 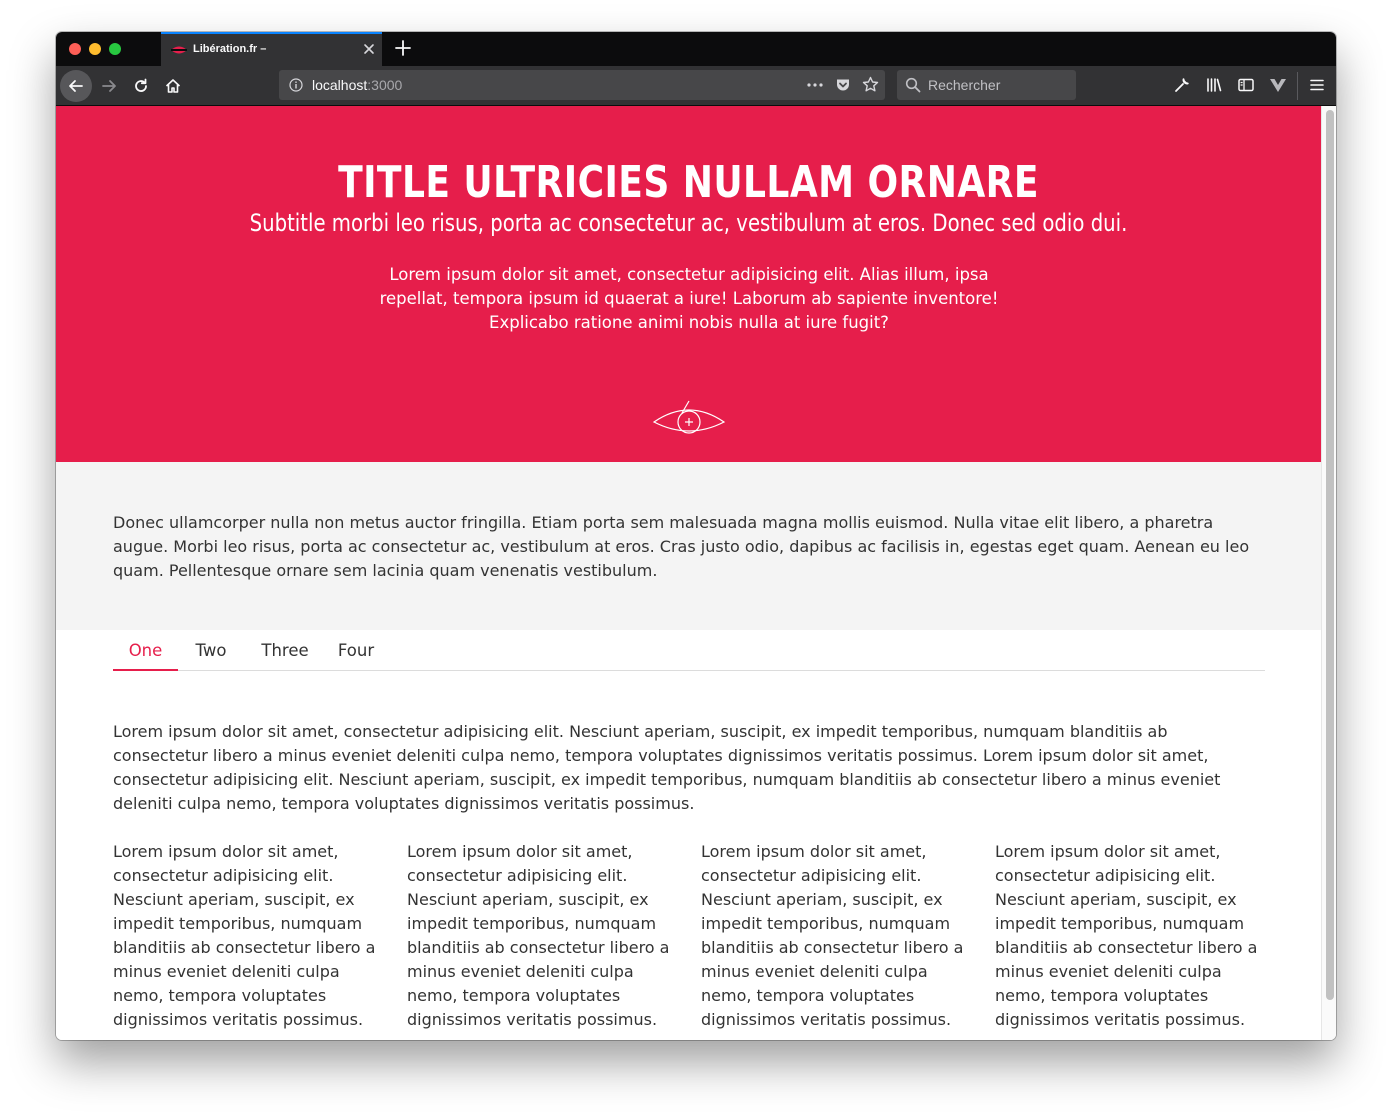 I want to click on scrollbar-thumb, so click(x=1330, y=555).